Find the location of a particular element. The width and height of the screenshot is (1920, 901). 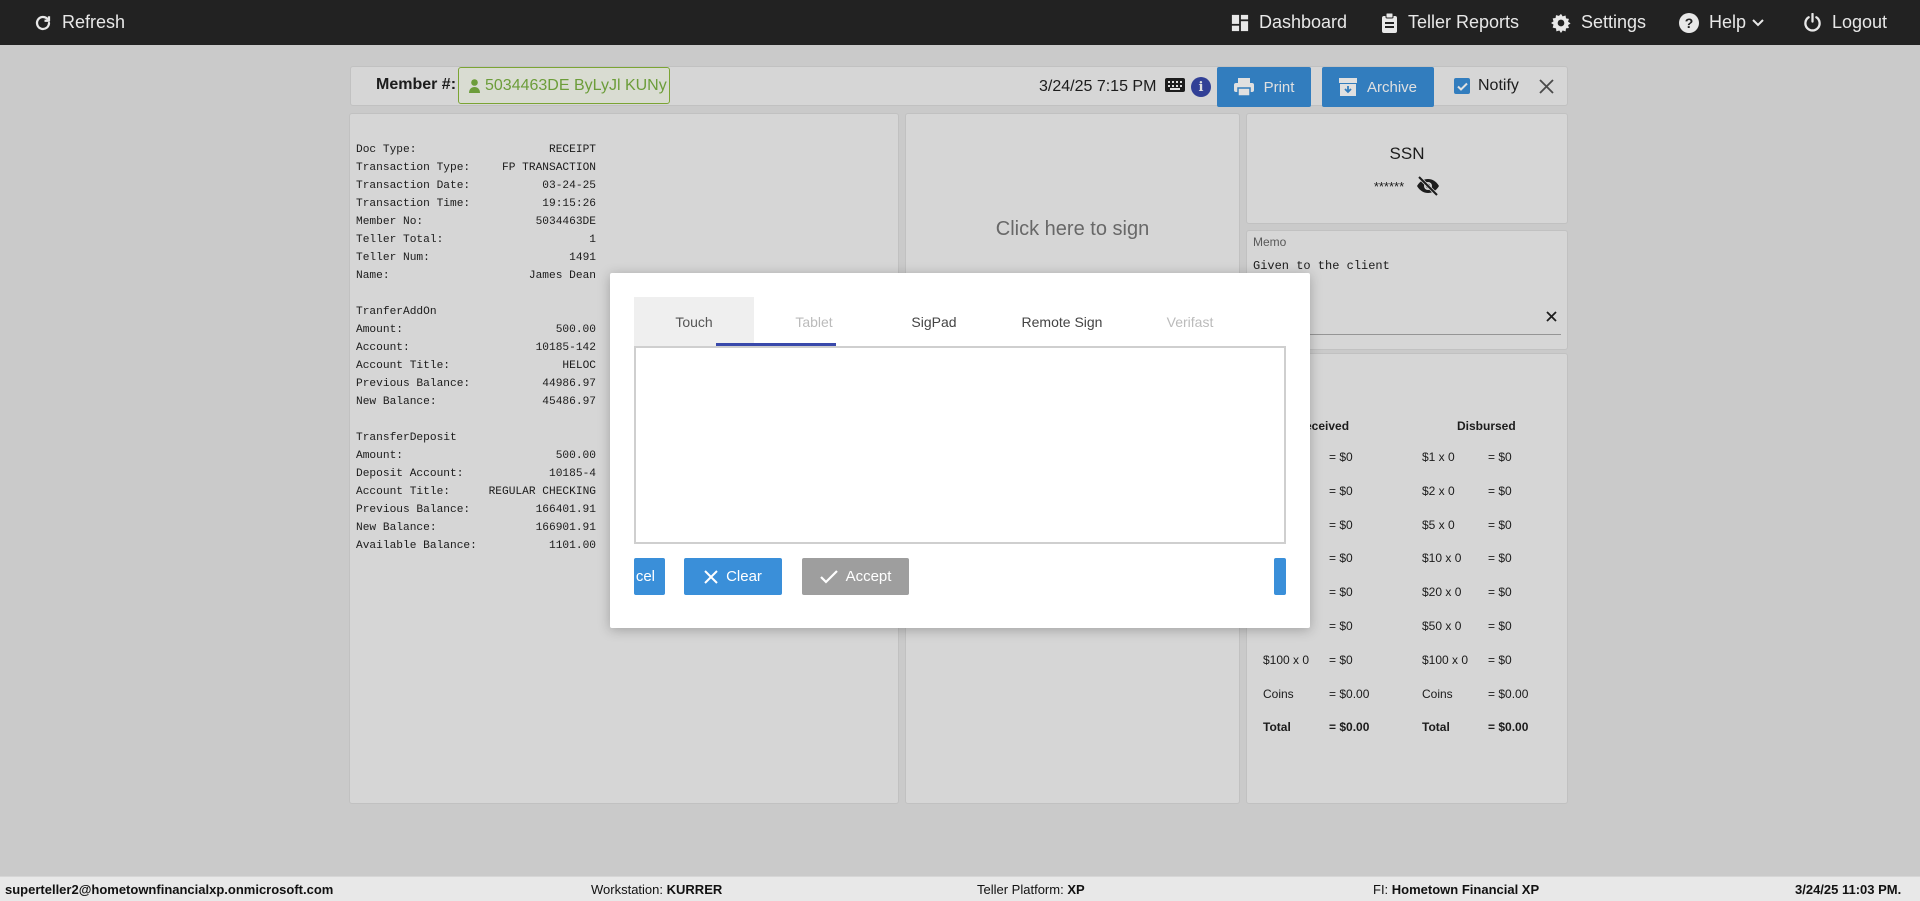

teller-reports-label: Teller Reports is located at coordinates (1464, 22).